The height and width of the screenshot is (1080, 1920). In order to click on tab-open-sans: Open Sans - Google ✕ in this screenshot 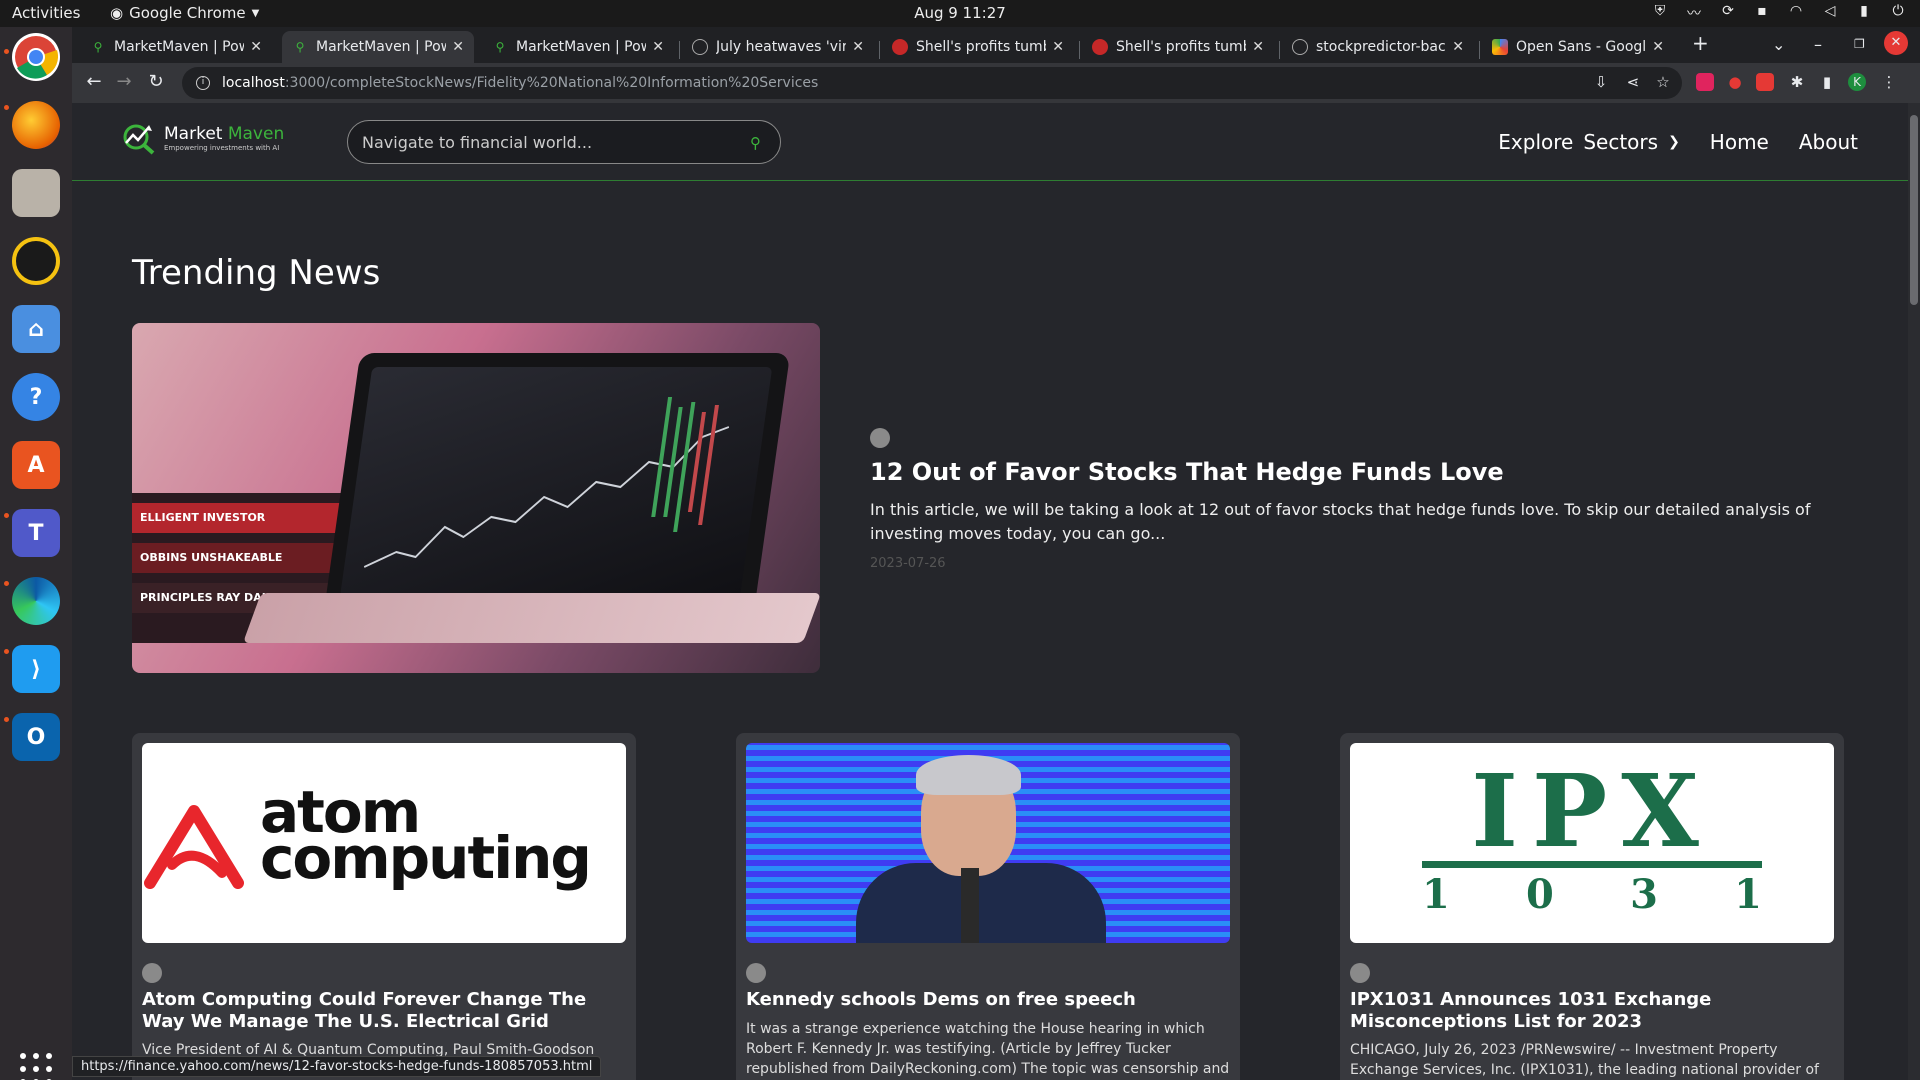, I will do `click(1578, 47)`.